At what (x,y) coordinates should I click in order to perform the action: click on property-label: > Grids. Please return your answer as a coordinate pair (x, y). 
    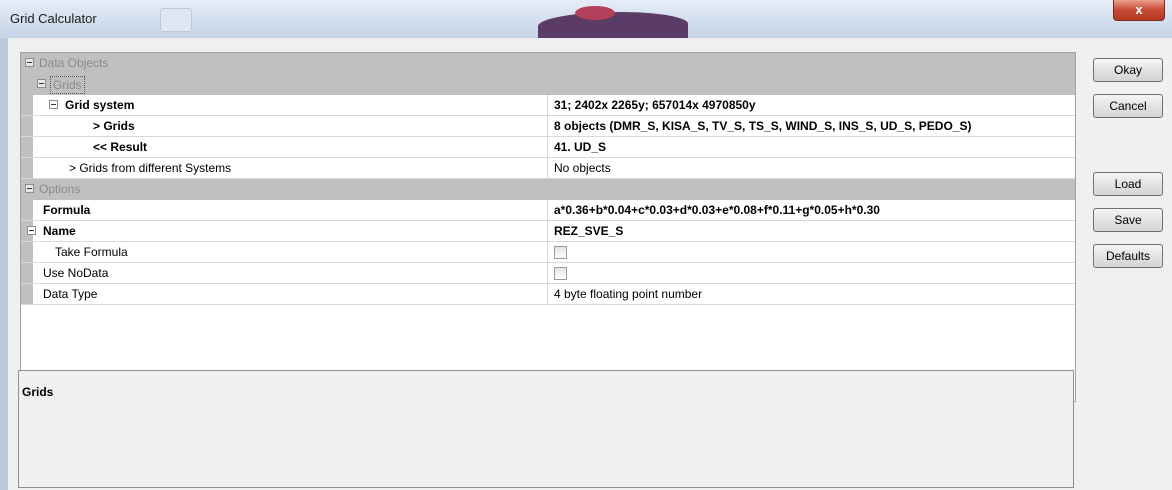
    Looking at the image, I should click on (114, 126).